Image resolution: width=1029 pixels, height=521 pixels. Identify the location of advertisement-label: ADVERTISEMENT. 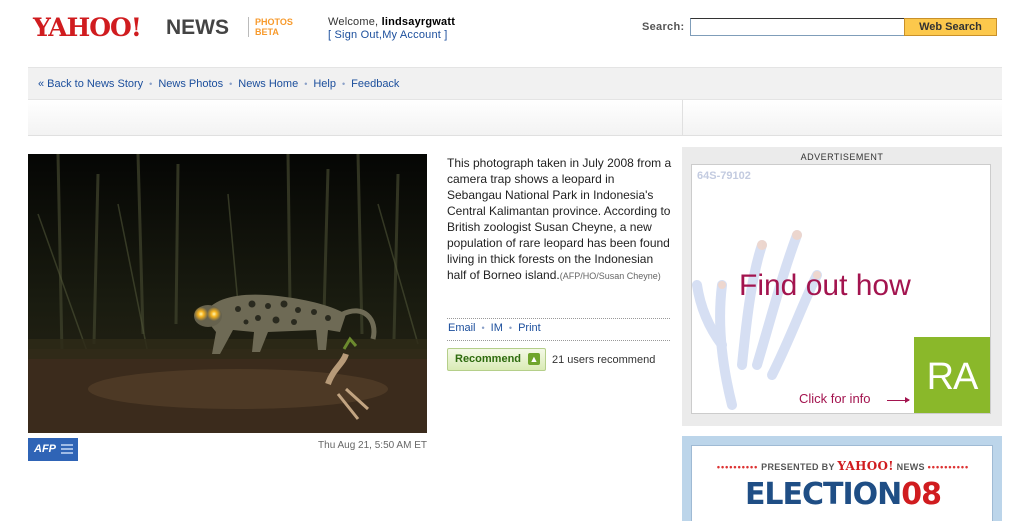
(842, 157).